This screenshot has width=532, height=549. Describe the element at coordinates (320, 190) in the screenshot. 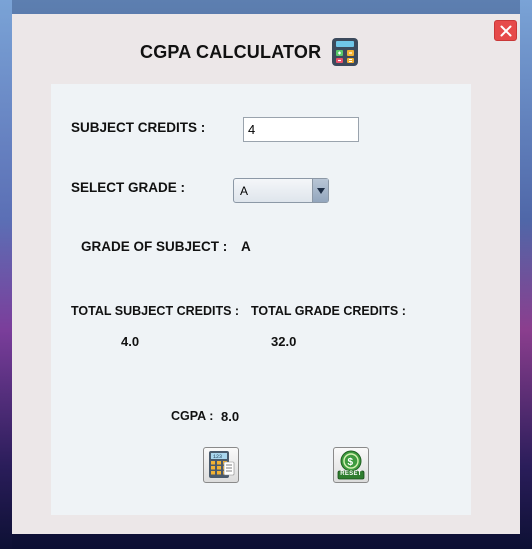

I see `chevron-down-icon` at that location.